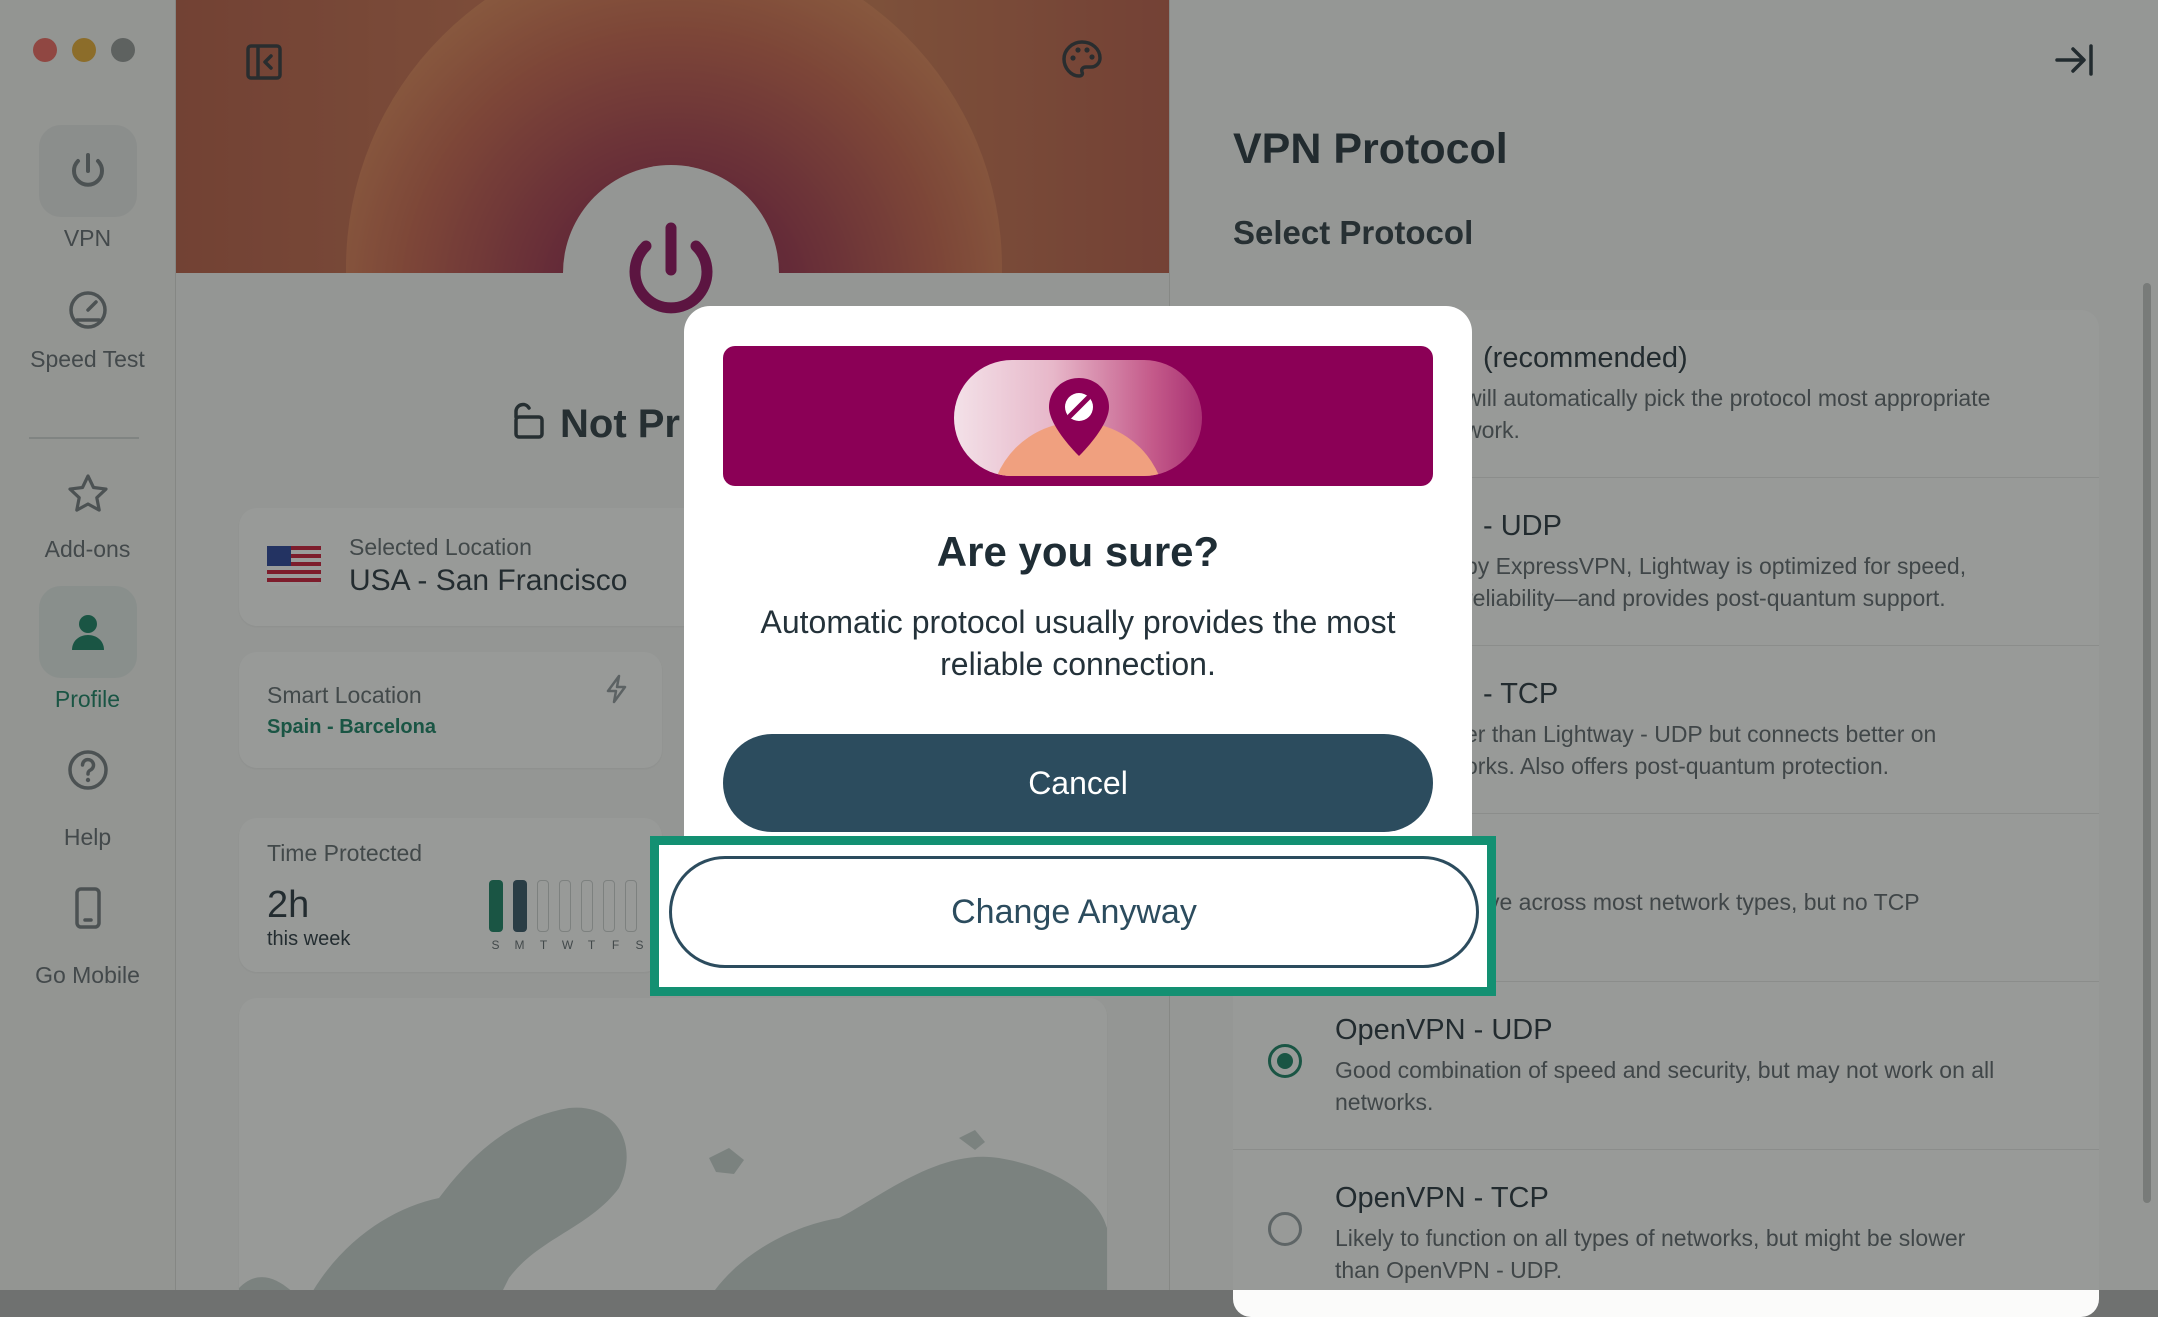 This screenshot has height=1317, width=2158. I want to click on dialog-banner, so click(1078, 416).